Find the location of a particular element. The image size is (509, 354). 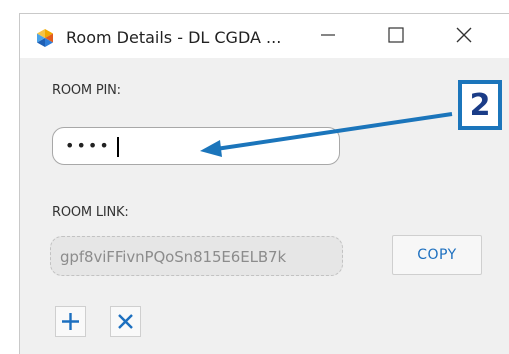

room-pin-value: •••• is located at coordinates (88, 145).